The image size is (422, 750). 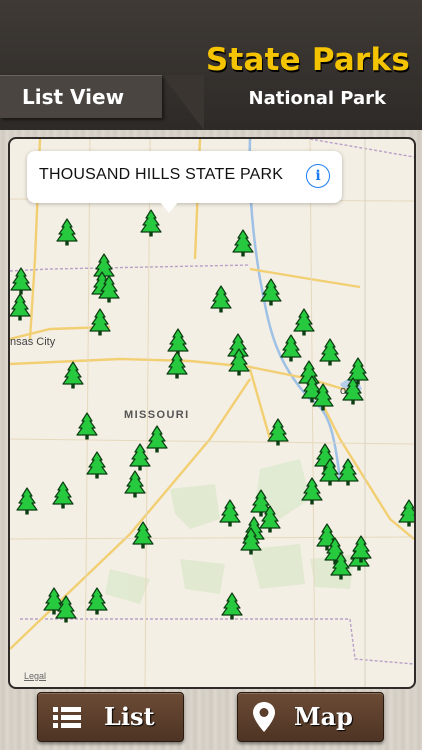 I want to click on location-pin-icon, so click(x=264, y=717).